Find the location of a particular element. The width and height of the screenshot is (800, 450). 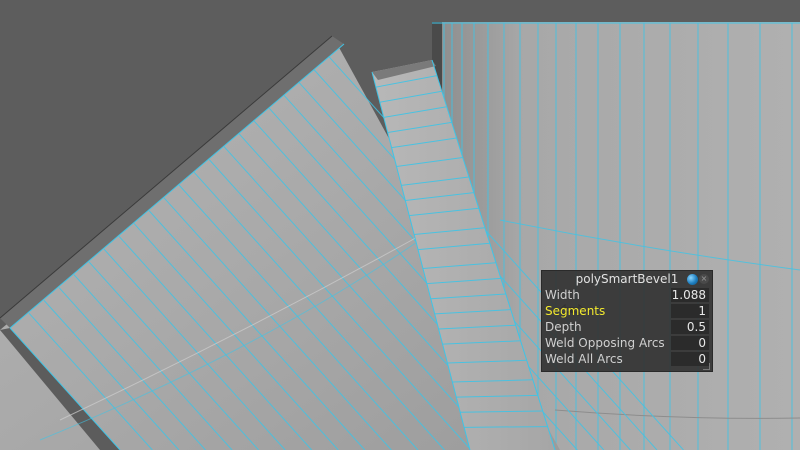

attribute-value-field: 1 is located at coordinates (690, 311).